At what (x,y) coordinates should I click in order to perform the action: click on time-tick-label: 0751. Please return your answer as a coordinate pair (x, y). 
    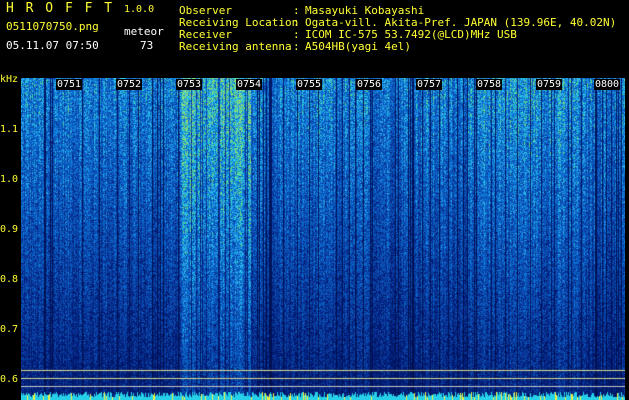
    Looking at the image, I should click on (69, 84).